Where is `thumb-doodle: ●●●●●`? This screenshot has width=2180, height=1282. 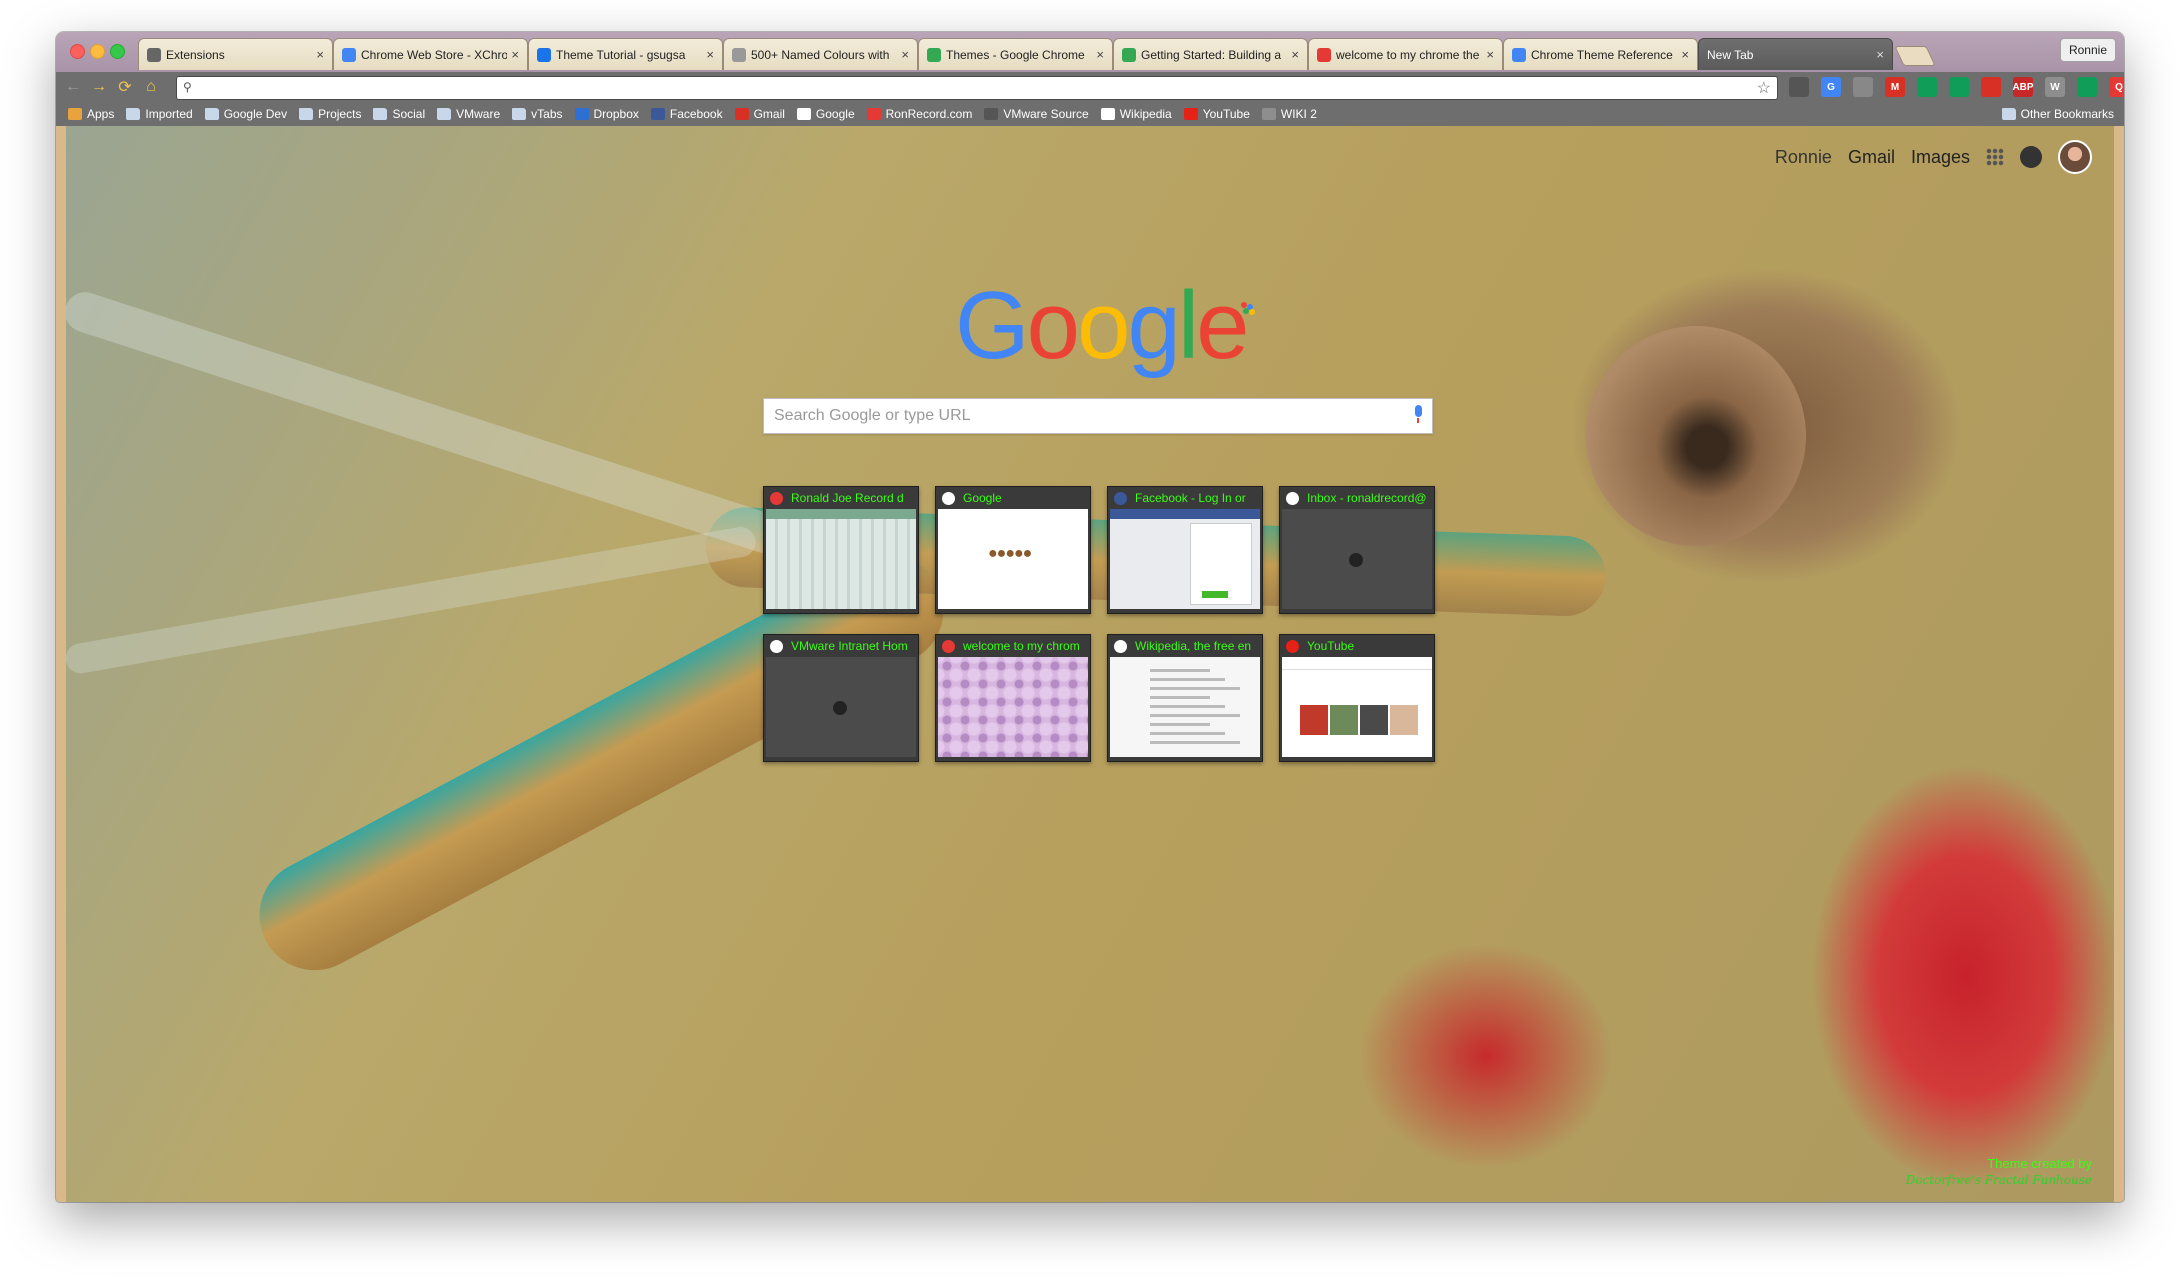 thumb-doodle: ●●●●● is located at coordinates (1010, 553).